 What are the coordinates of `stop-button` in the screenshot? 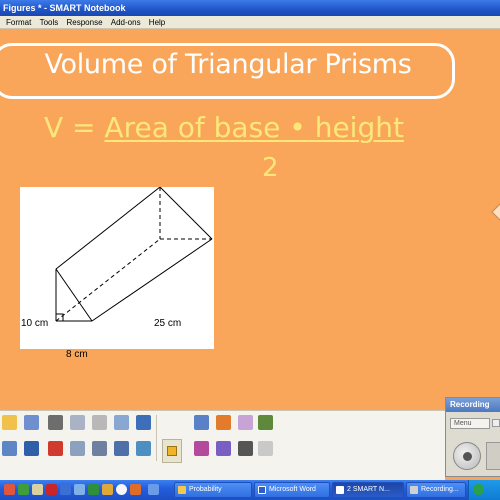 It's located at (493, 456).